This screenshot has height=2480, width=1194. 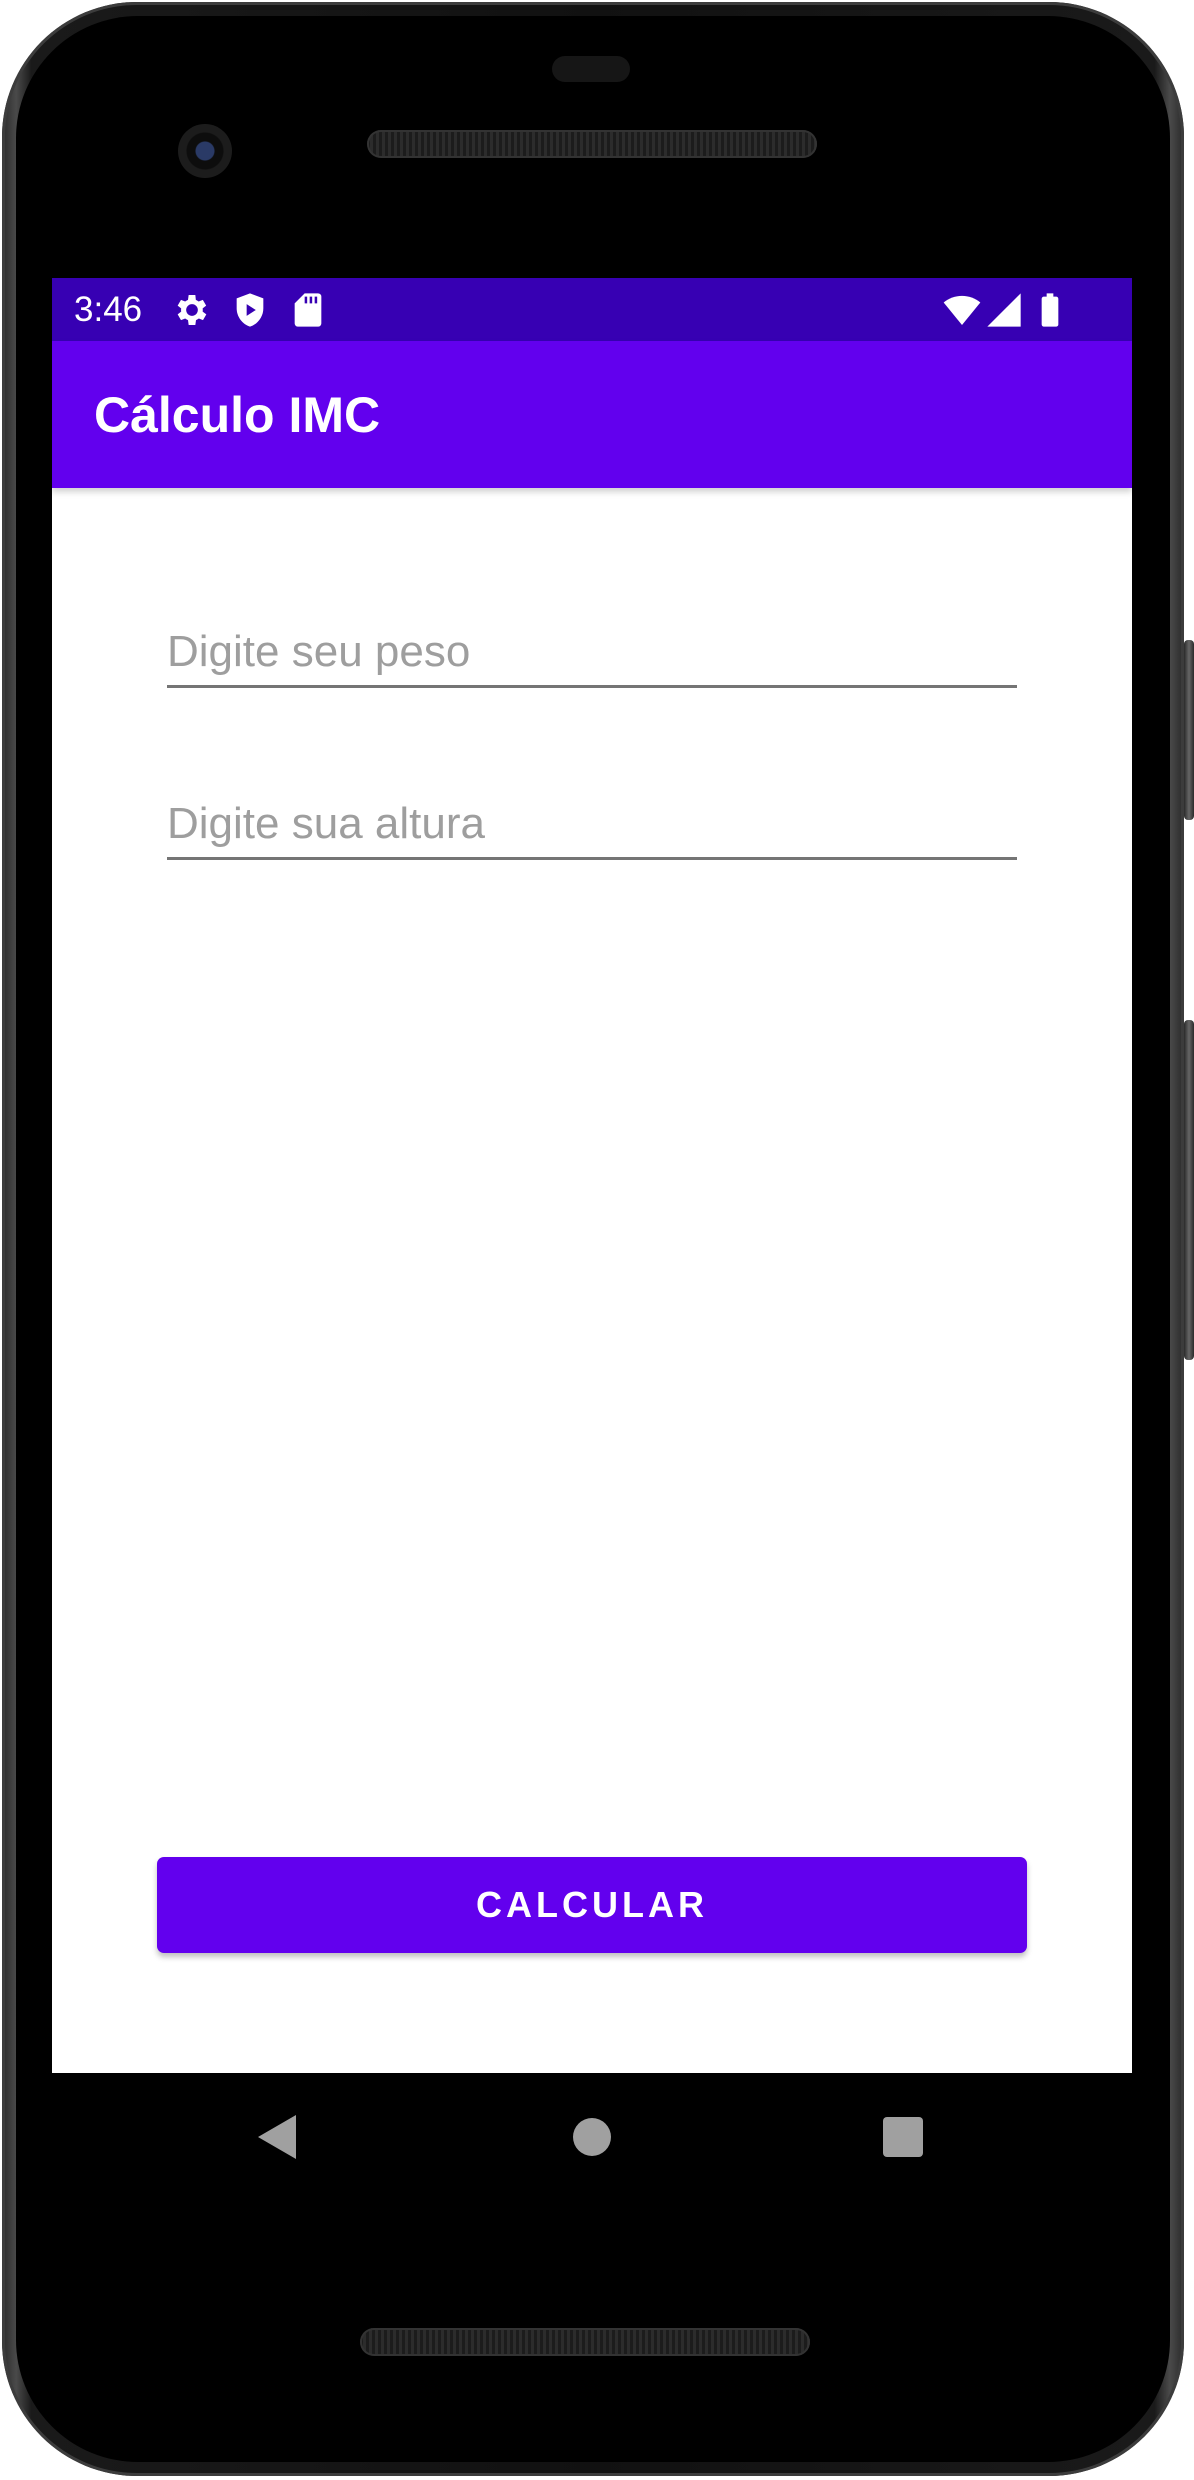 I want to click on power-button, so click(x=1189, y=730).